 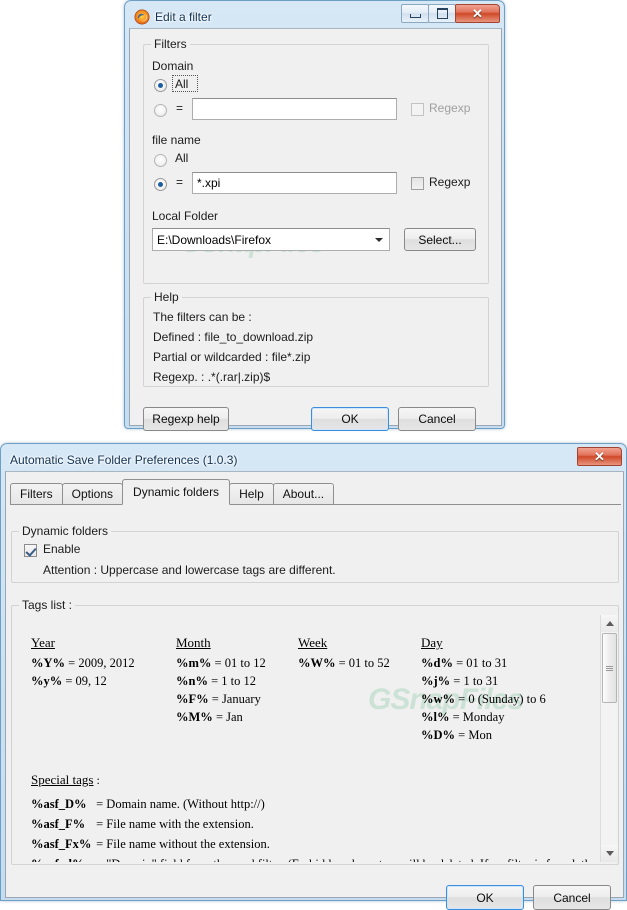 I want to click on help-line-1: The filters can be :, so click(x=202, y=317).